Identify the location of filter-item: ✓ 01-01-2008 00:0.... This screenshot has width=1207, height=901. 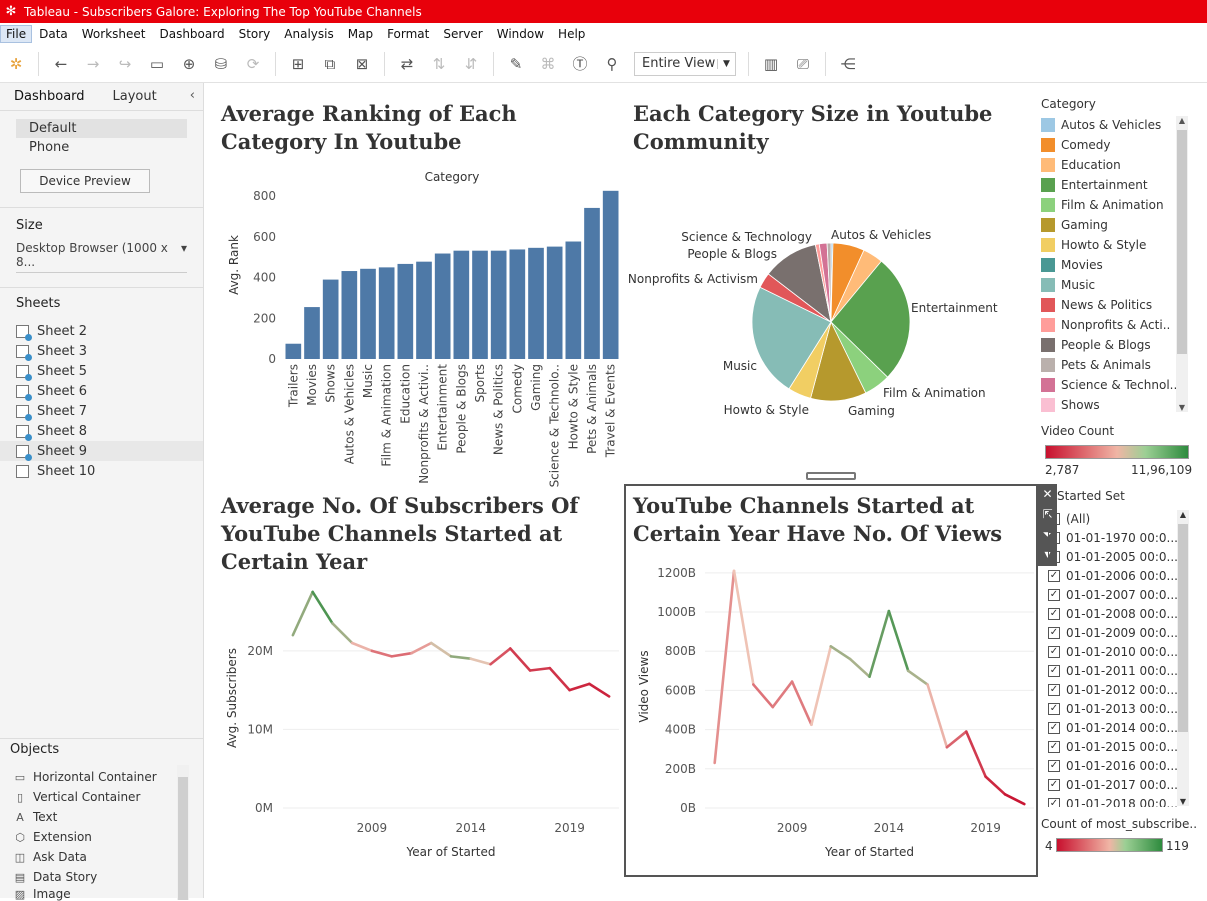
(1109, 613).